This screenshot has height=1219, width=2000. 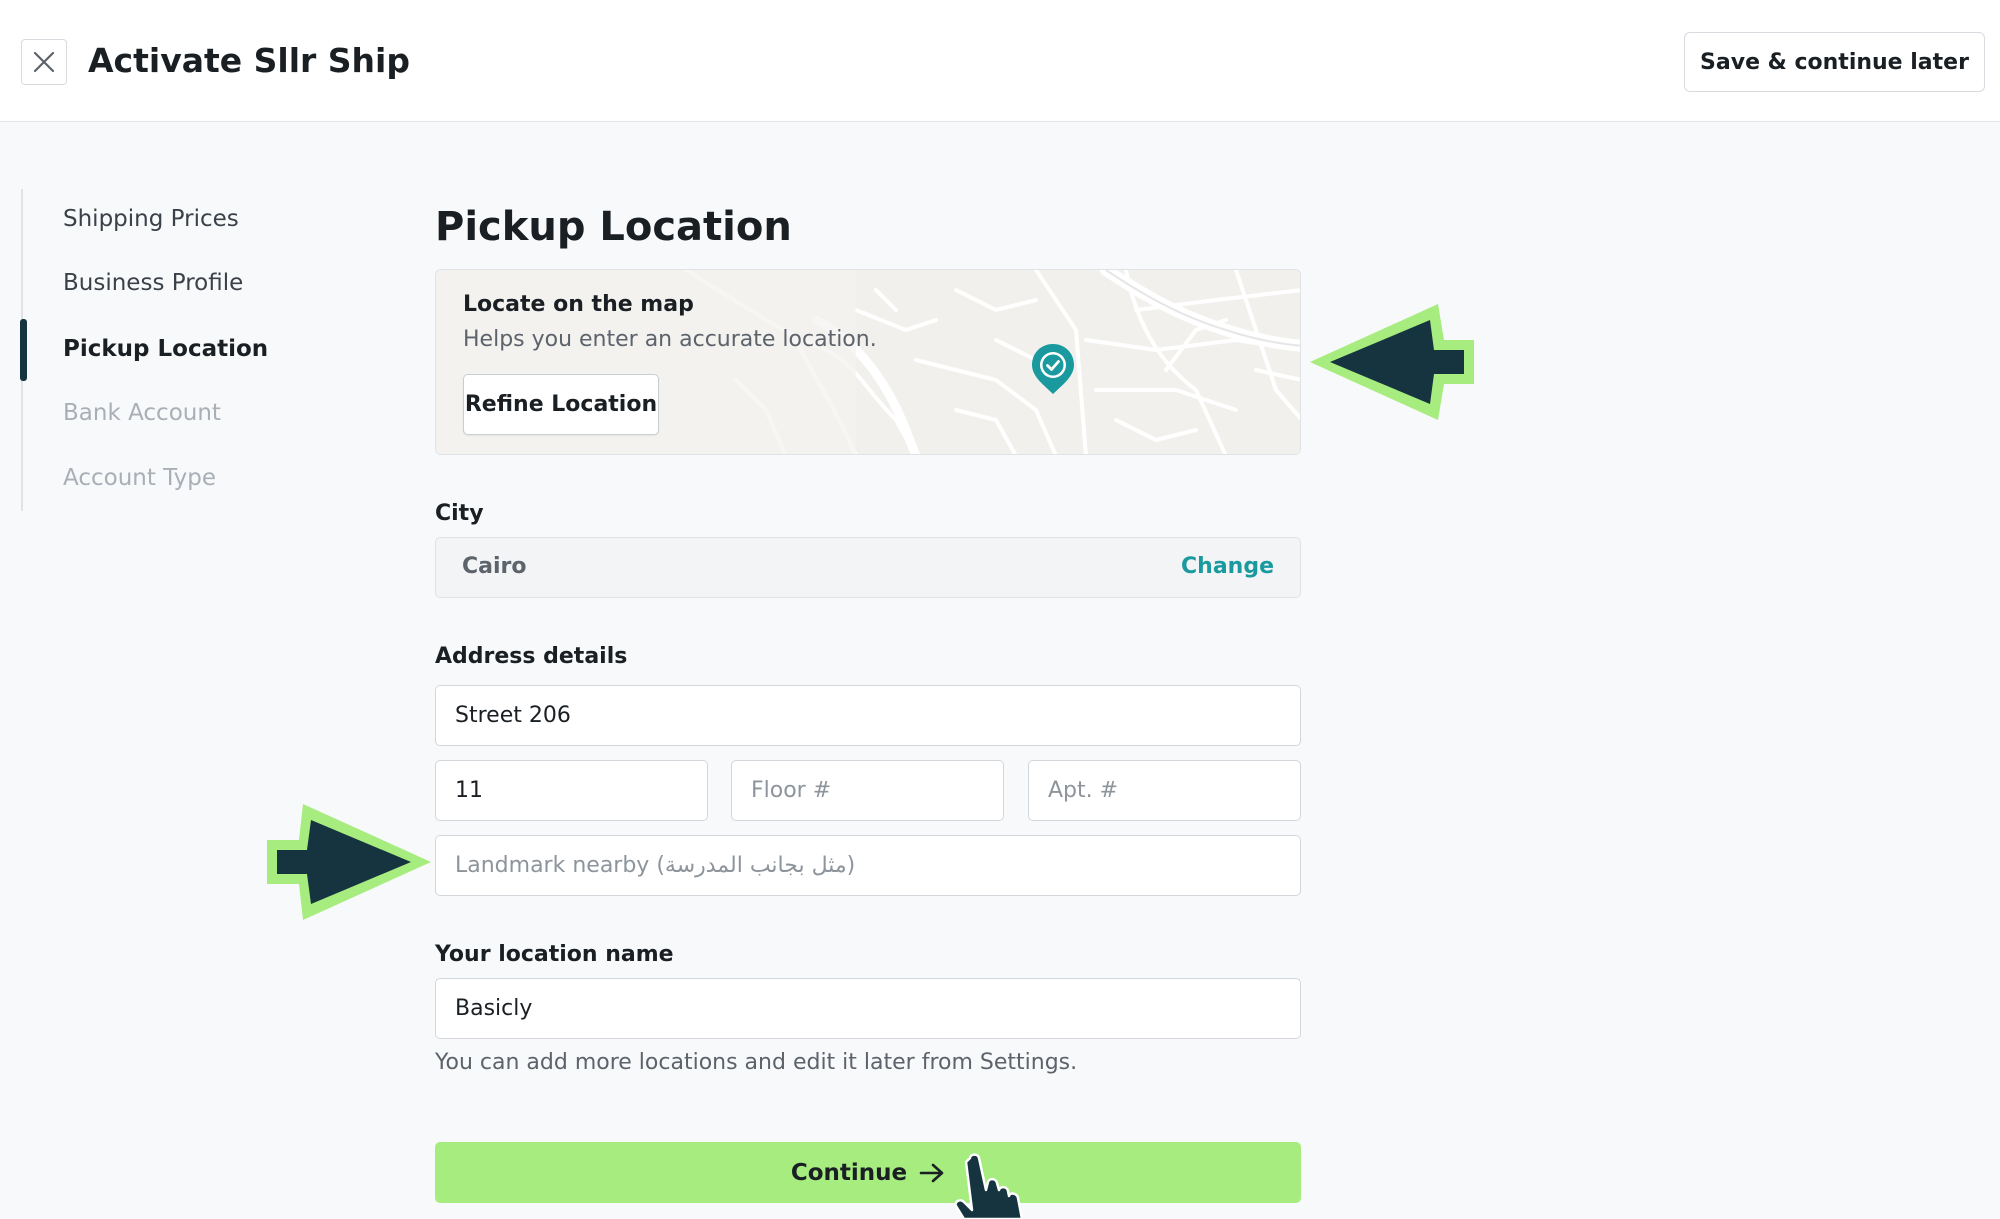 I want to click on active-step-indicator, so click(x=23, y=350).